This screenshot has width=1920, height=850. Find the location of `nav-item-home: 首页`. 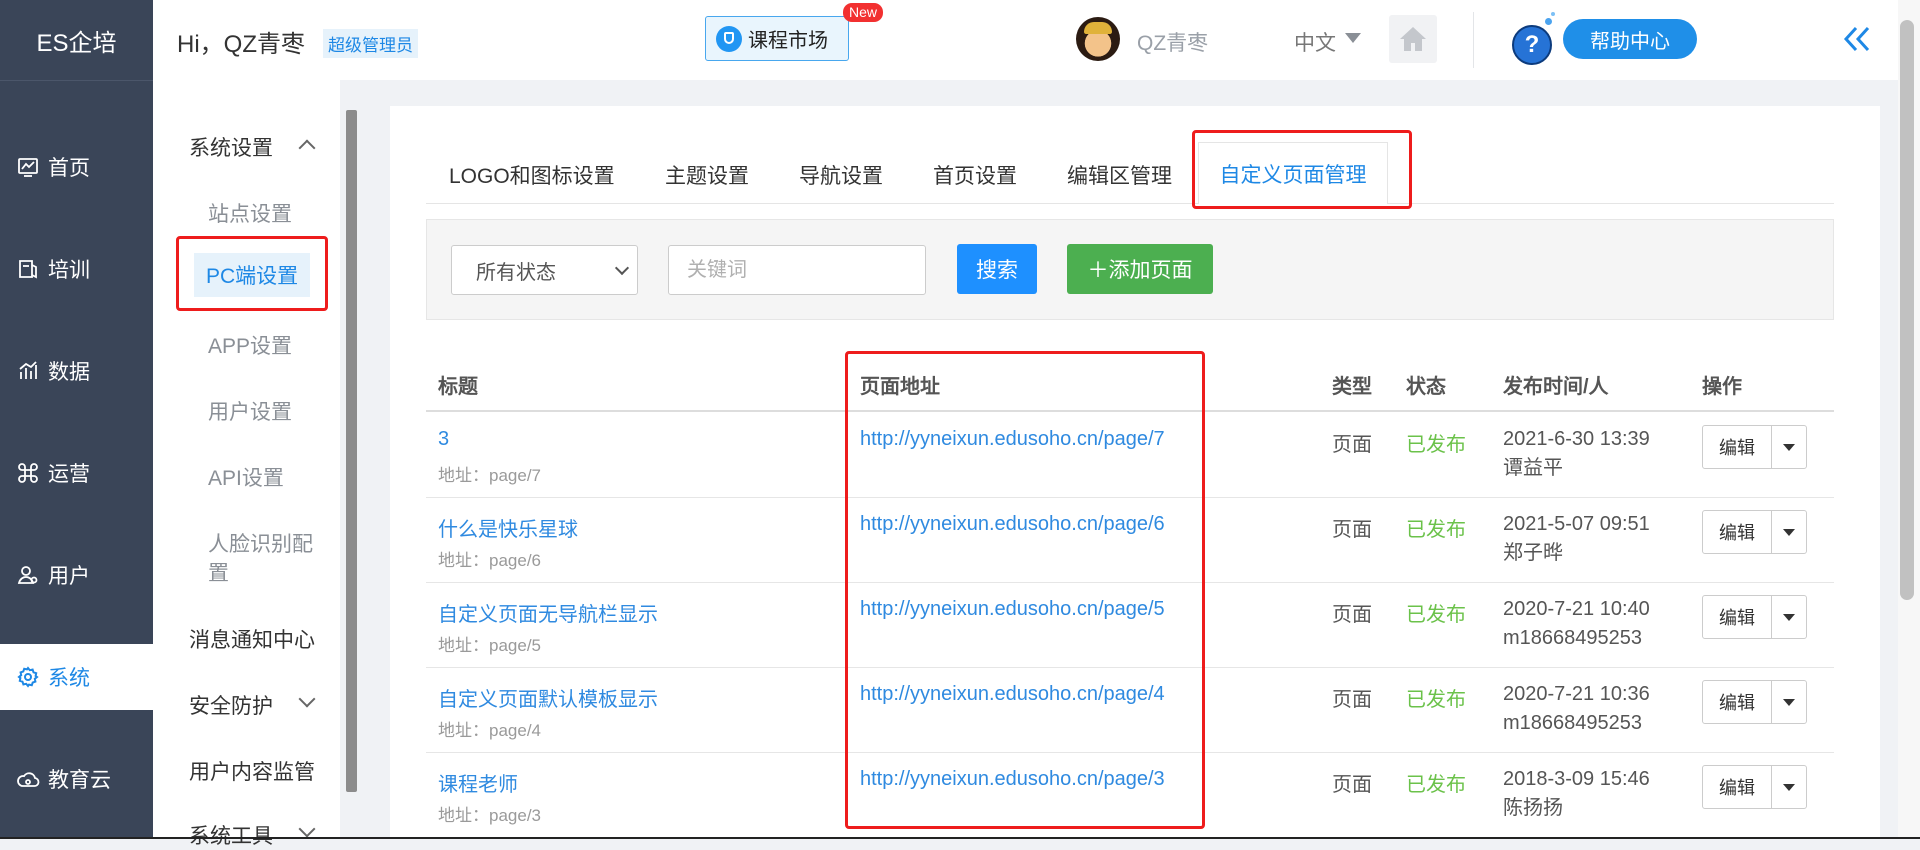

nav-item-home: 首页 is located at coordinates (76, 167).